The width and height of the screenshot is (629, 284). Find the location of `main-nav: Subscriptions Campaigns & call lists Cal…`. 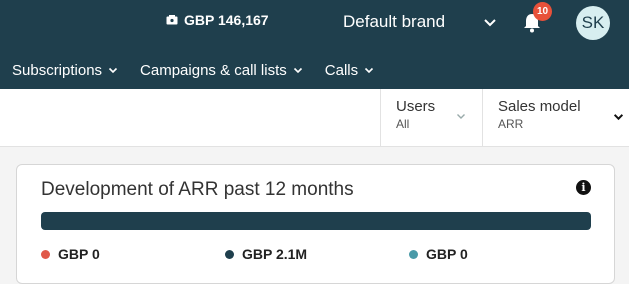

main-nav: Subscriptions Campaigns & call lists Cal… is located at coordinates (192, 70).